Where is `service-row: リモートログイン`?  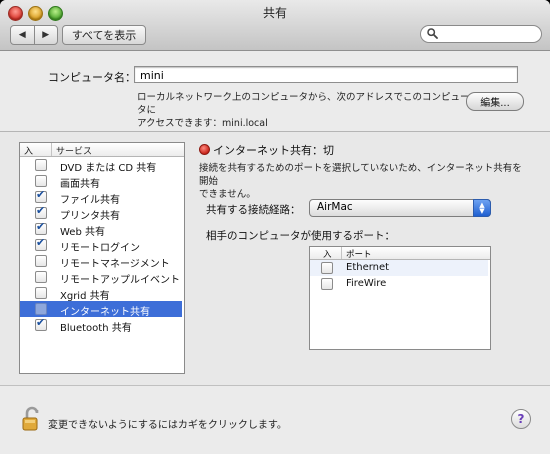
service-row: リモートログイン is located at coordinates (101, 245).